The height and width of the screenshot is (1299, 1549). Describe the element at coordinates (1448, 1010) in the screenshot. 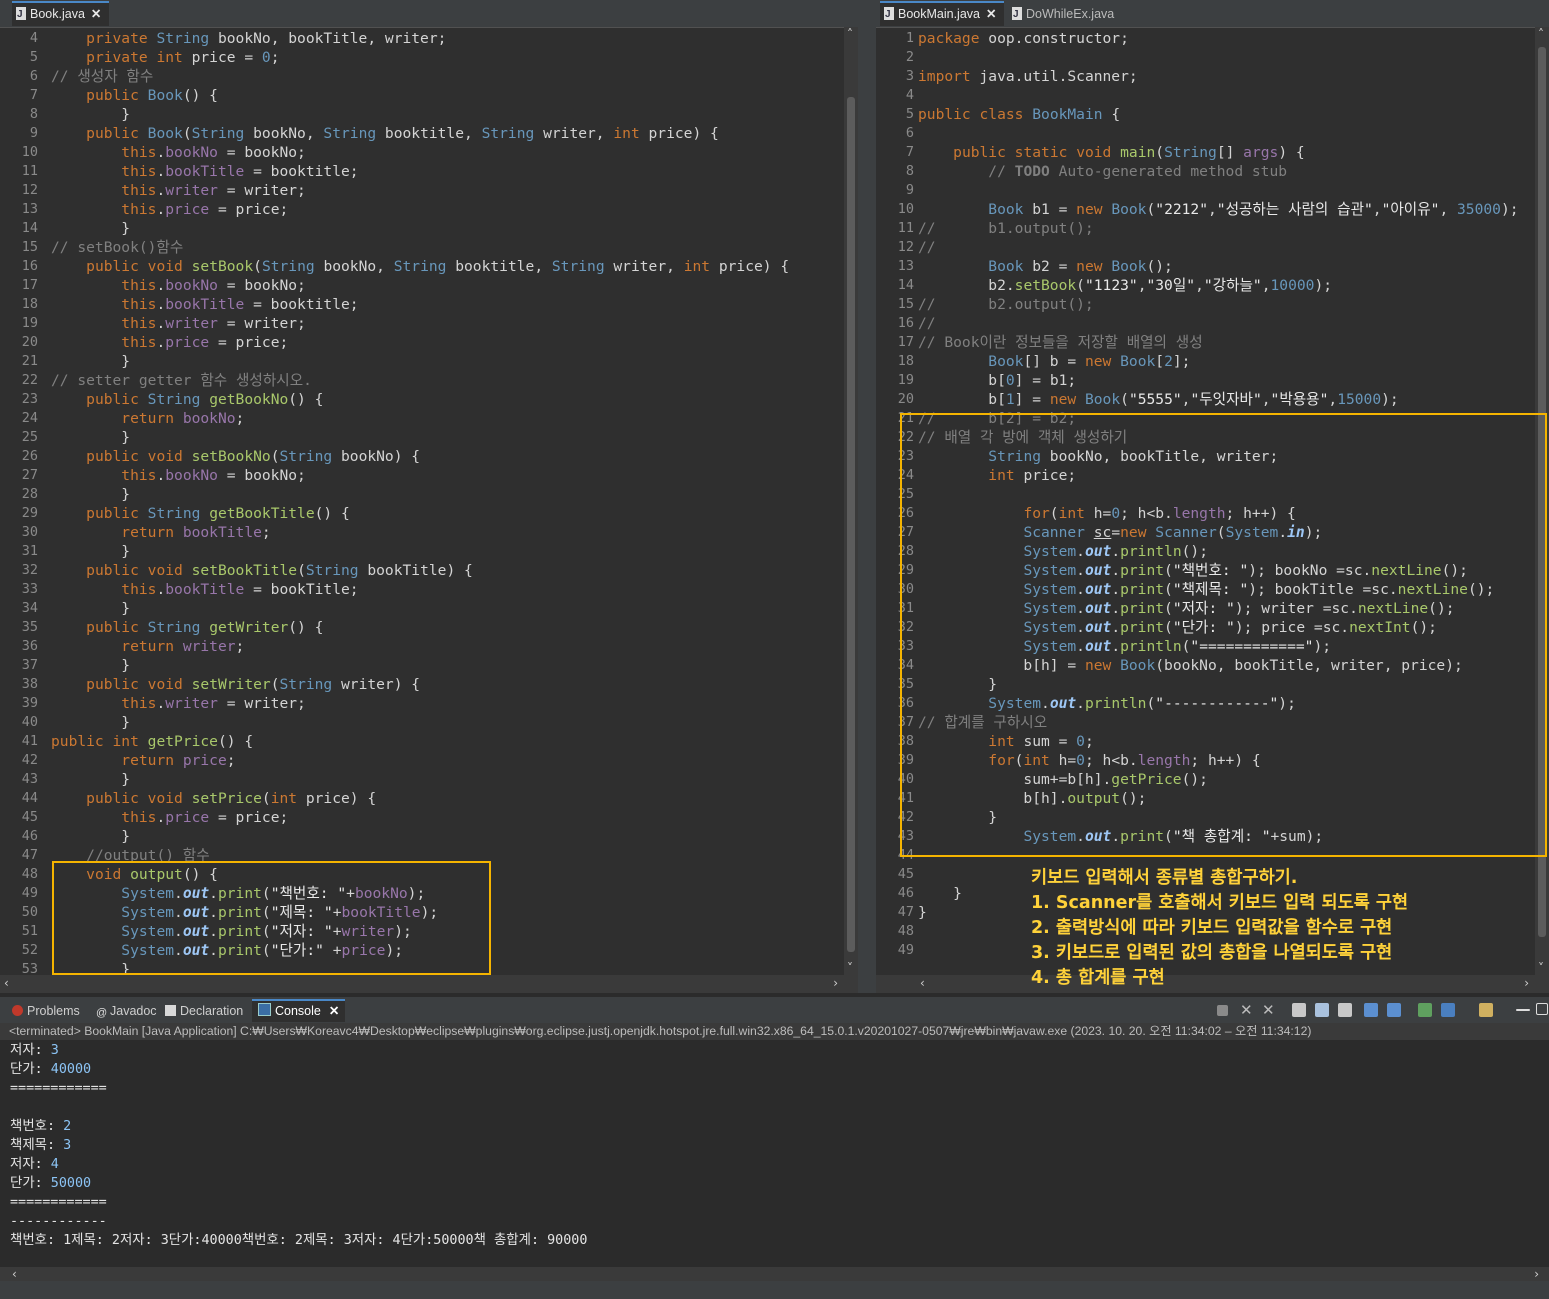

I see `display-console-icon` at that location.